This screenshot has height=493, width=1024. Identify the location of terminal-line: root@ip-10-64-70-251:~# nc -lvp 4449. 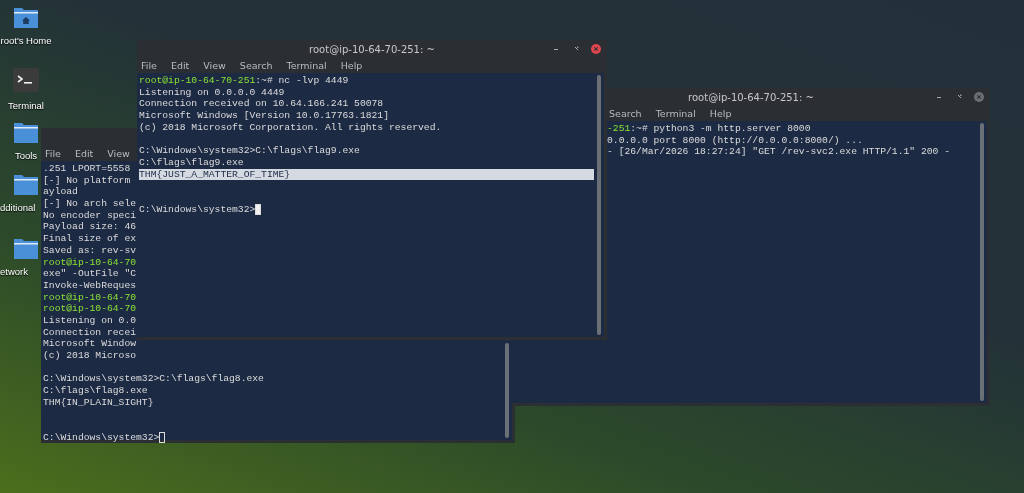
(244, 81).